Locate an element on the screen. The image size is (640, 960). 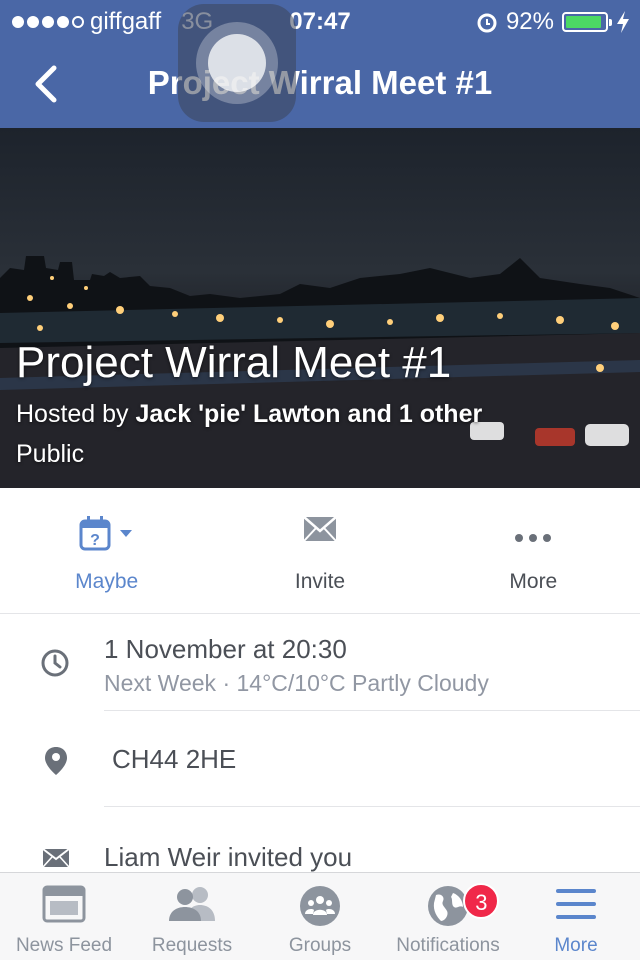
host-names: Jack 'pie' Lawton and 1 other is located at coordinates (309, 414).